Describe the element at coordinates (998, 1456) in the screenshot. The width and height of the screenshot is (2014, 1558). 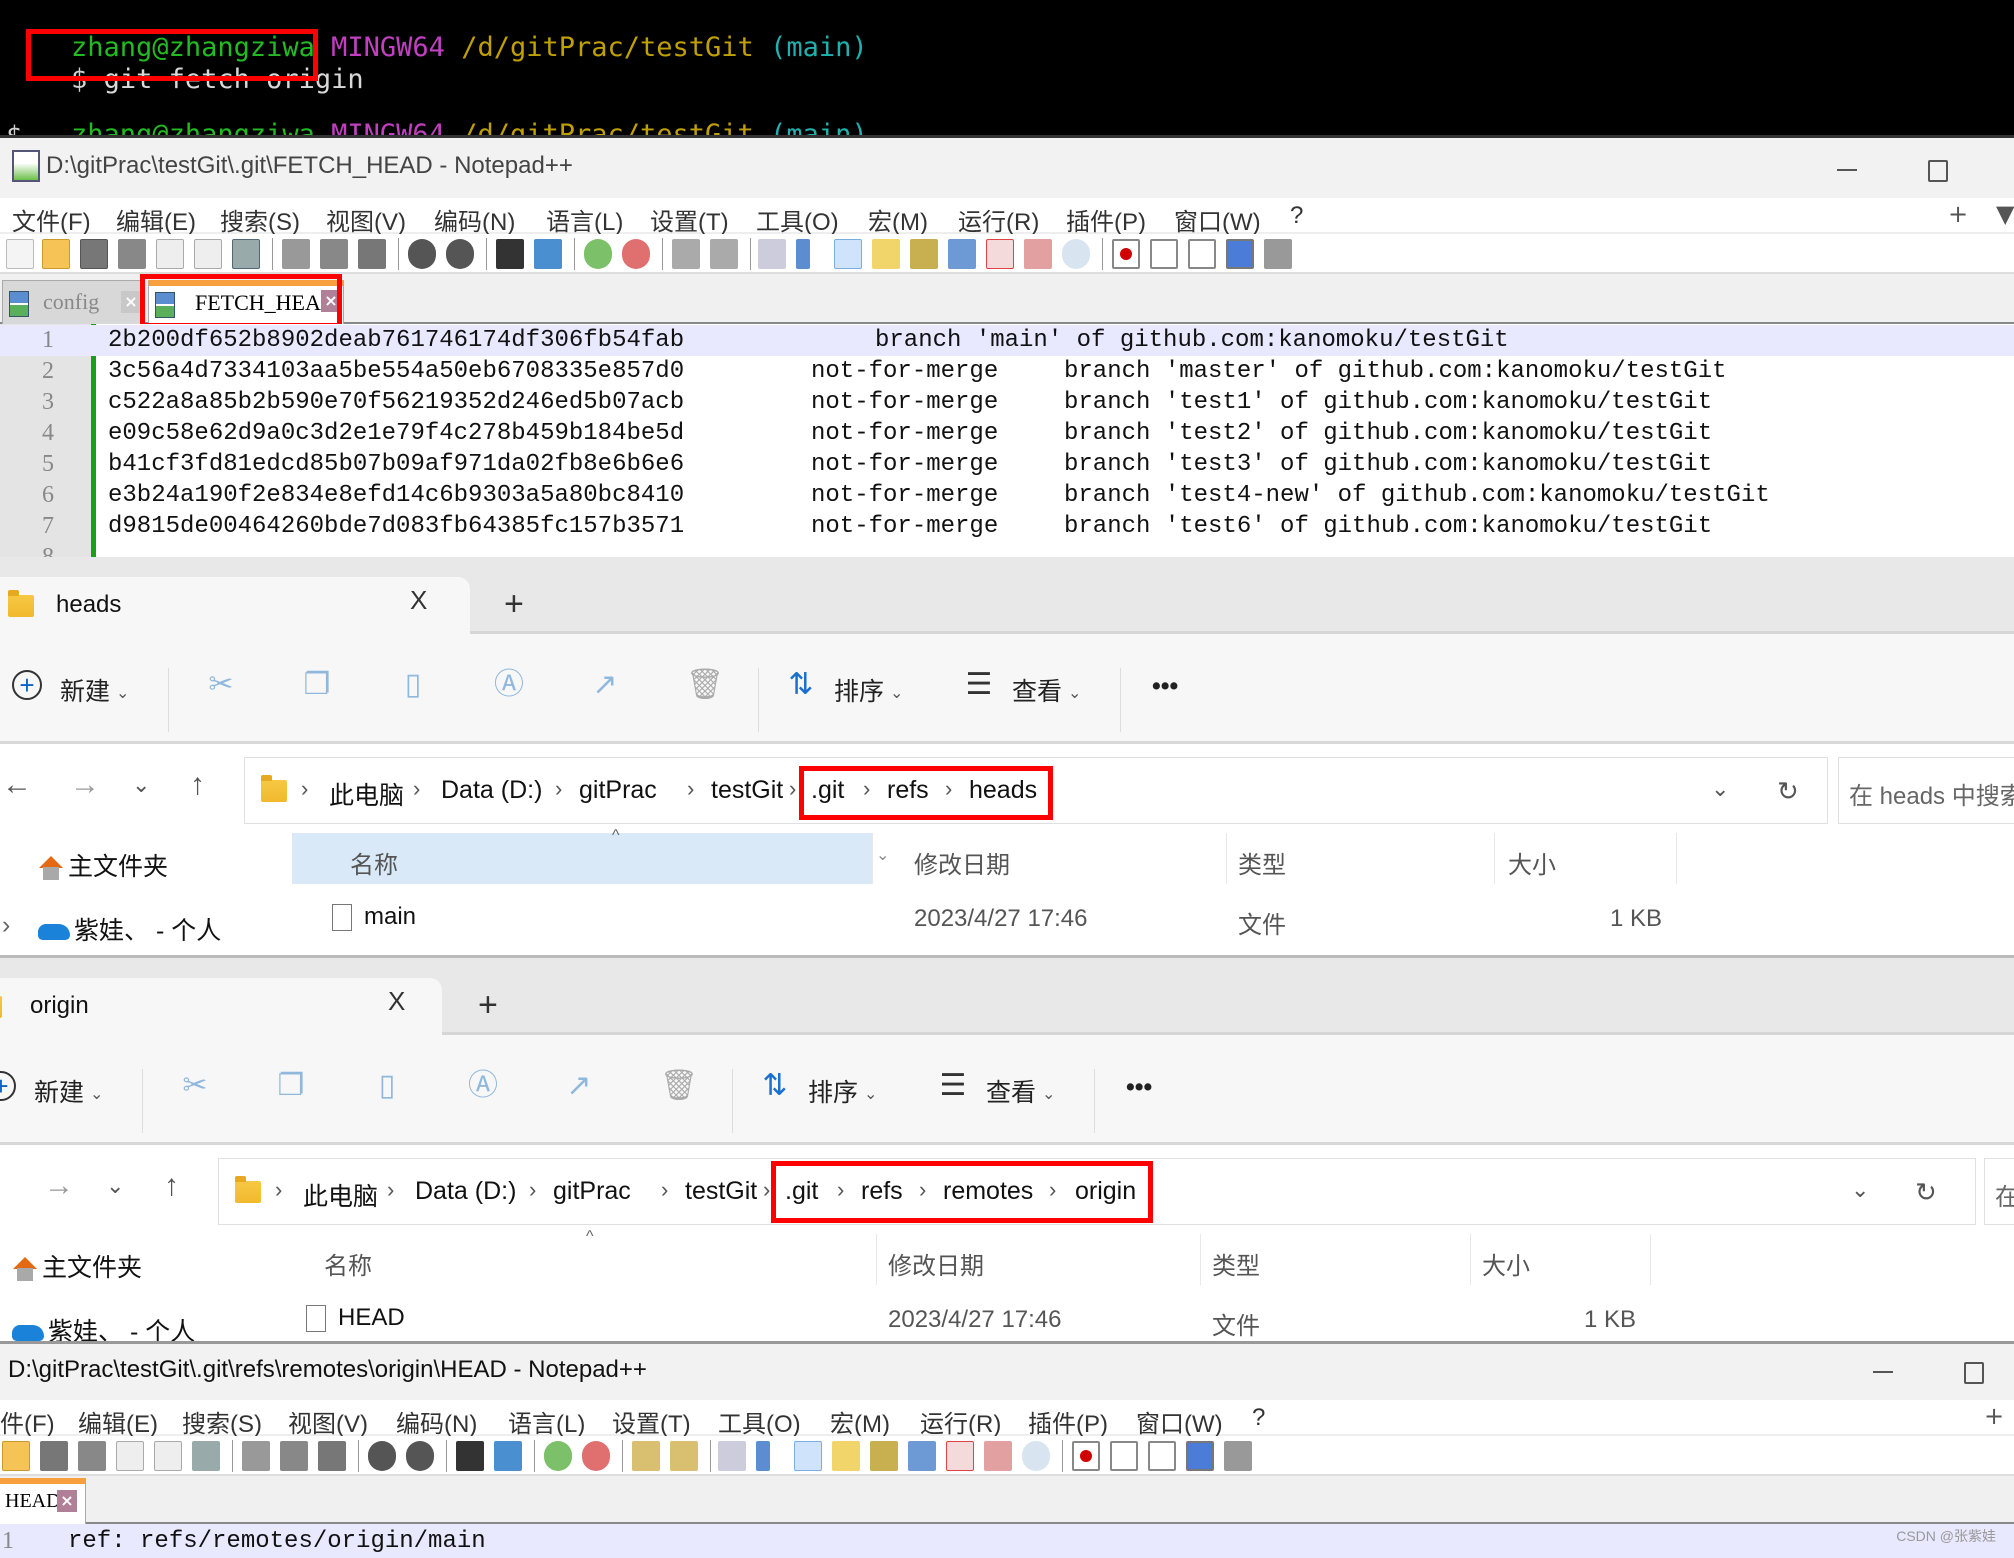
I see `project-panel-icon` at that location.